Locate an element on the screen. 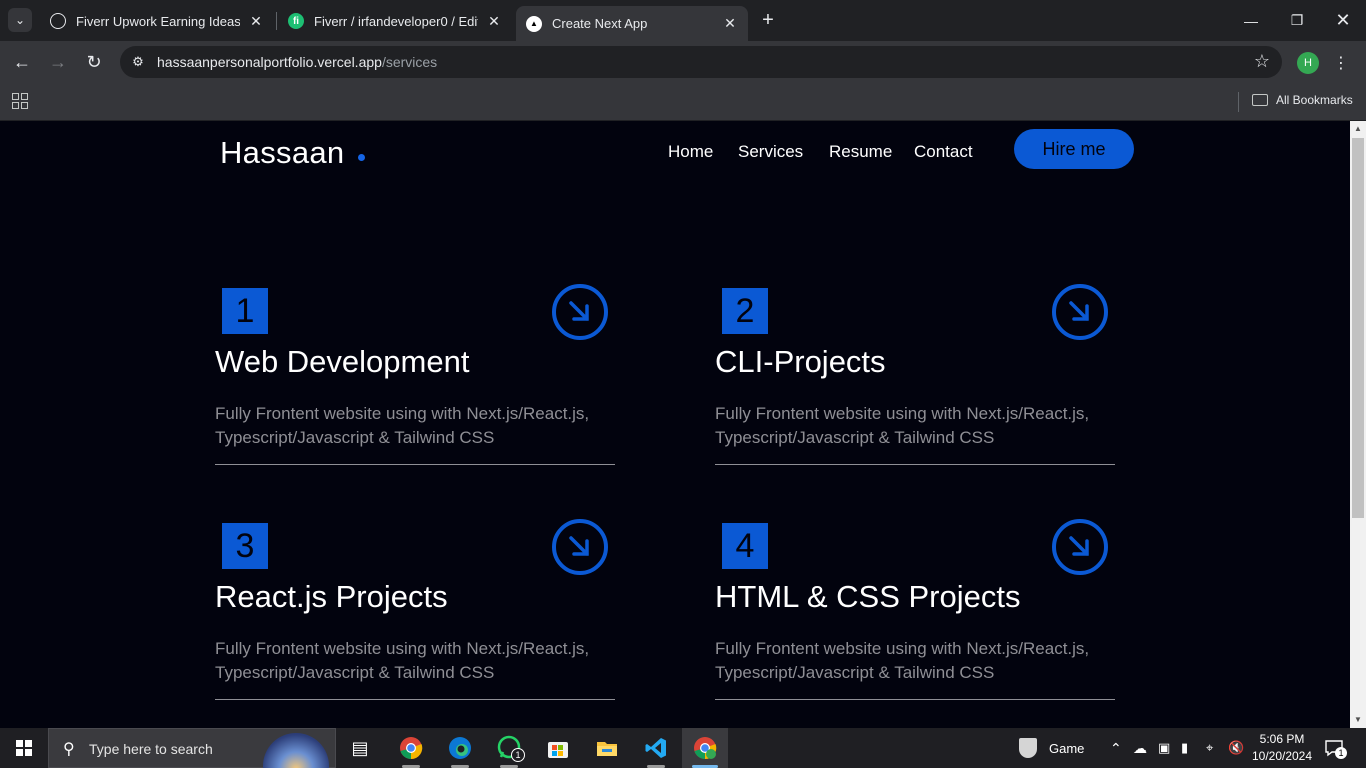 The image size is (1366, 768). service-number: 2 is located at coordinates (745, 311).